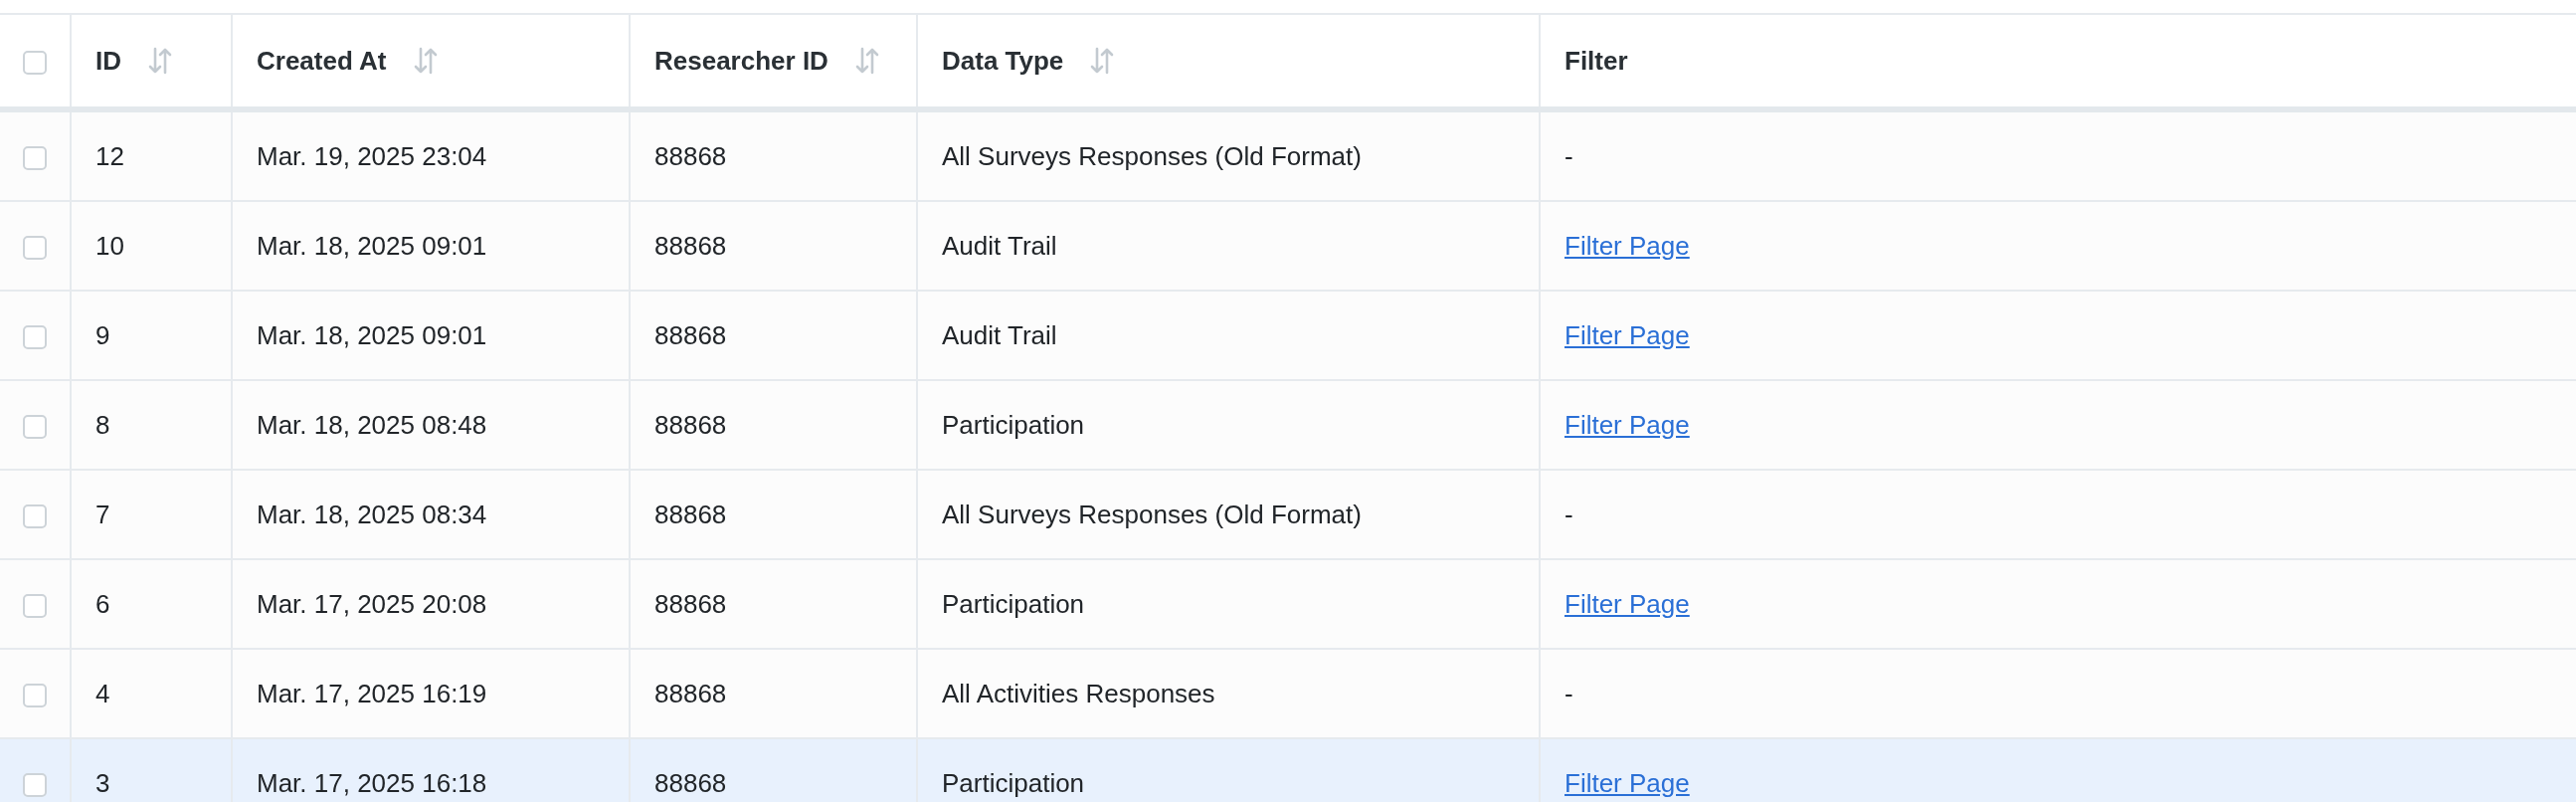  What do you see at coordinates (372, 514) in the screenshot?
I see `table-cell: Mar. 18, 2025 08:34` at bounding box center [372, 514].